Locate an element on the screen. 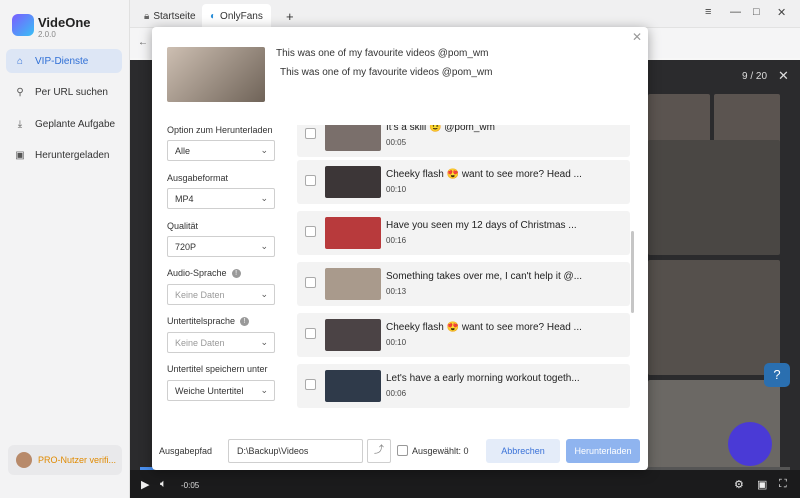 The height and width of the screenshot is (498, 800). item-duration: 00:05 is located at coordinates (396, 142).